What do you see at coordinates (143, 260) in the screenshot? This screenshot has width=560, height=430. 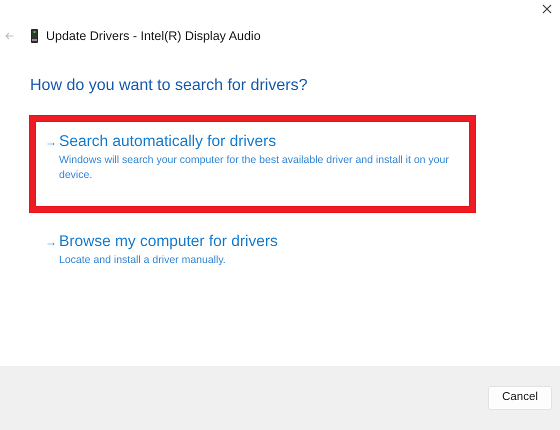 I see `option-description: Locate and install a driver manually.` at bounding box center [143, 260].